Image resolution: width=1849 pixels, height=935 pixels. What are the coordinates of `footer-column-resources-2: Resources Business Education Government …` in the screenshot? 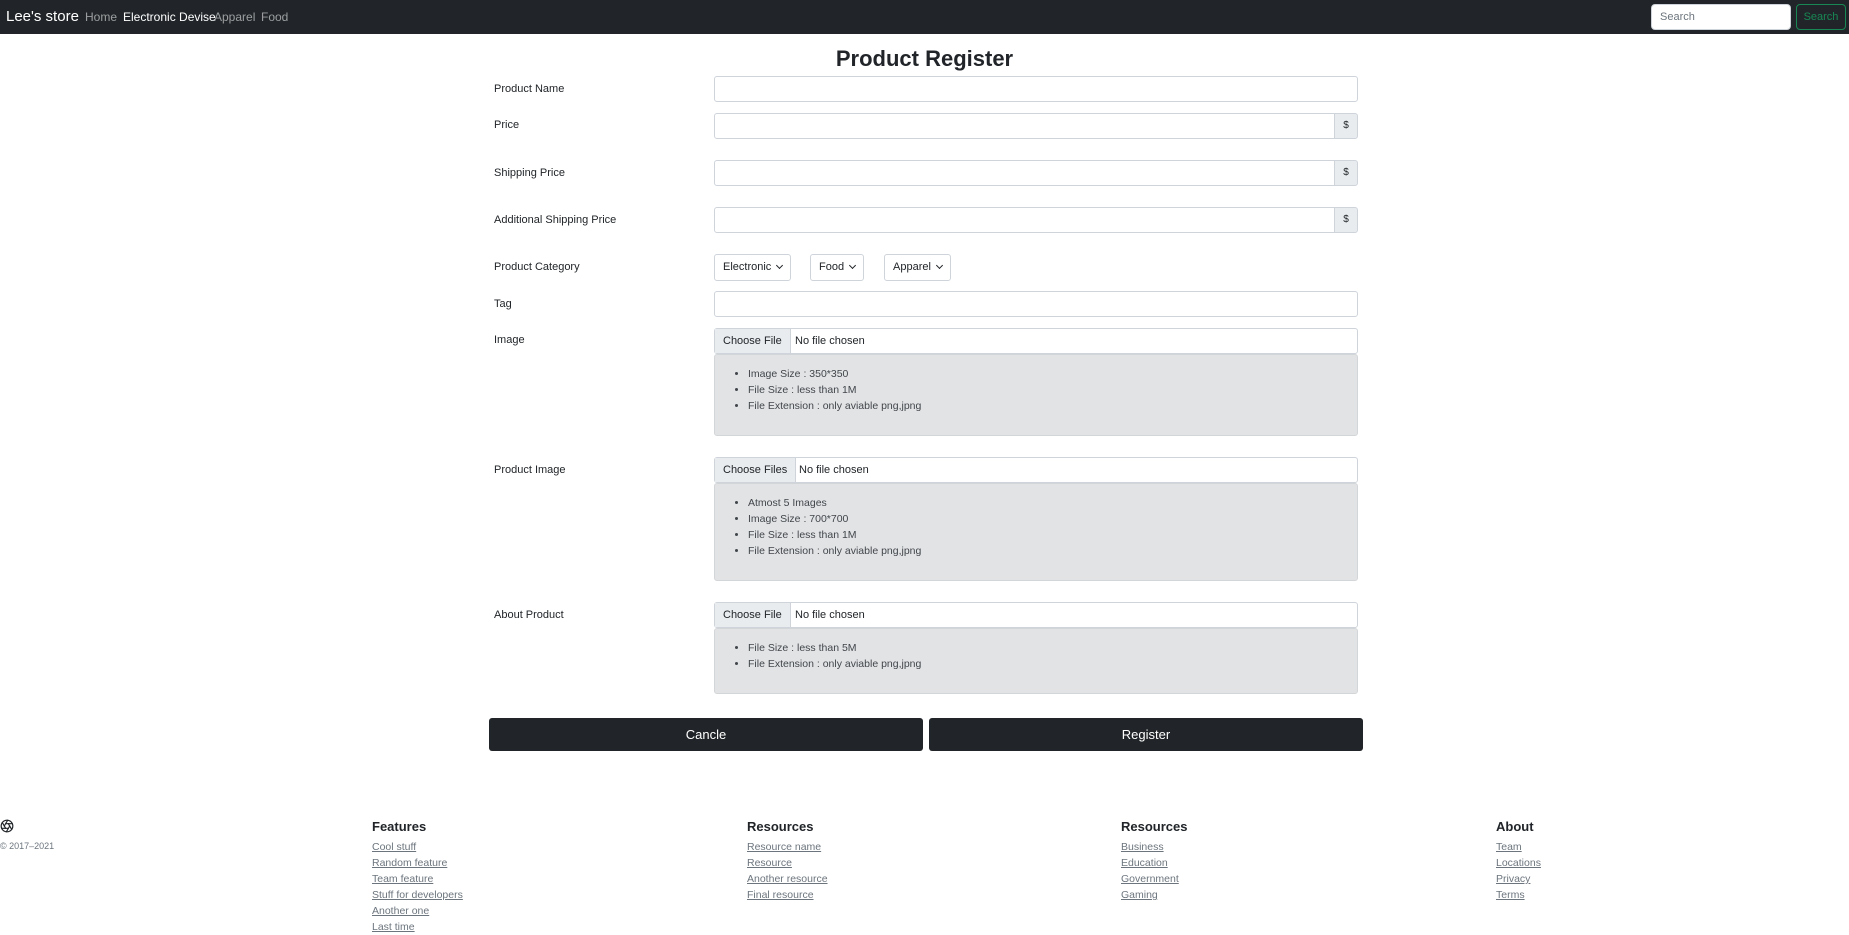 It's located at (1154, 861).